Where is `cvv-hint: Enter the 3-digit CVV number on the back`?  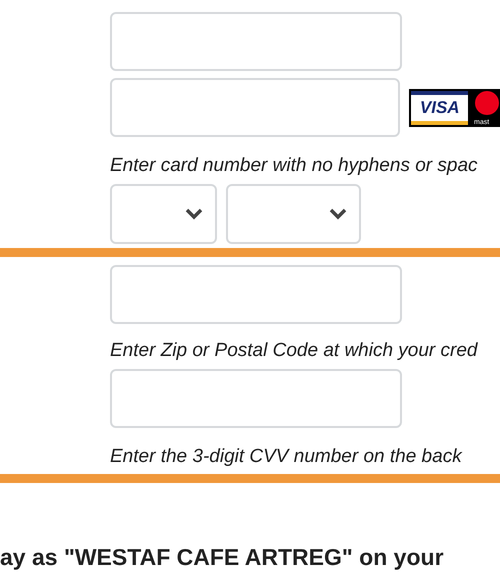
cvv-hint: Enter the 3-digit CVV number on the back is located at coordinates (287, 457).